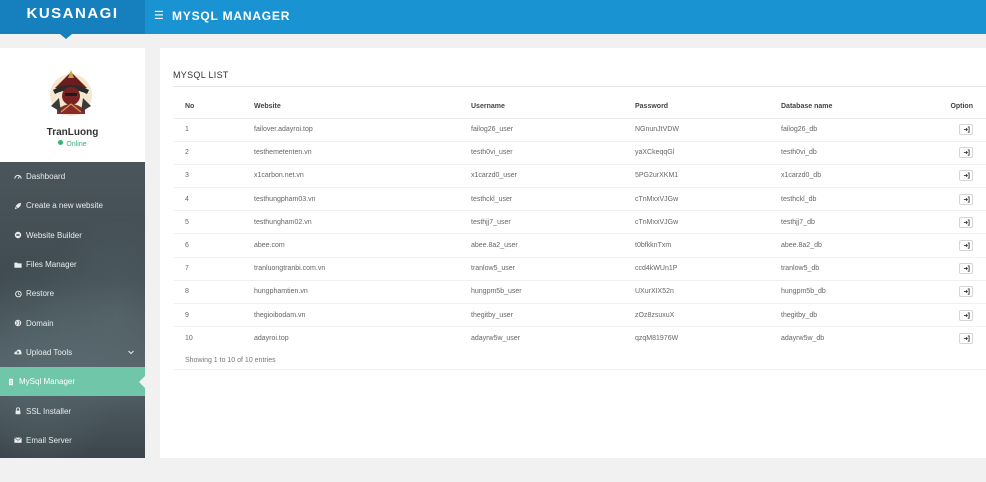  I want to click on cell-password: zOz8zsuxuX, so click(697, 314).